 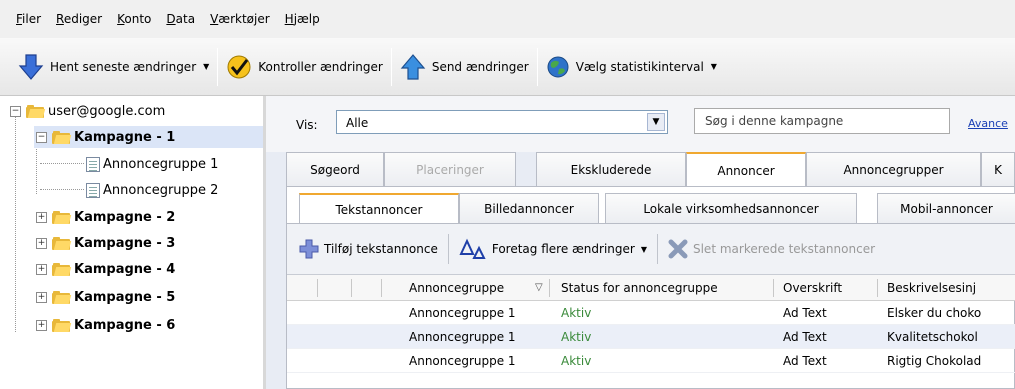 I want to click on tab-excluded: Ekskluderede, so click(x=611, y=169).